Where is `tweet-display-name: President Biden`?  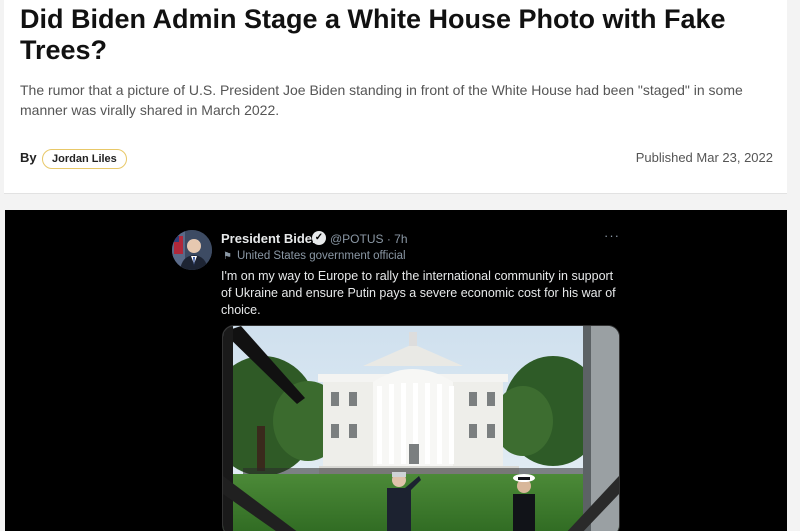
tweet-display-name: President Biden is located at coordinates (270, 238).